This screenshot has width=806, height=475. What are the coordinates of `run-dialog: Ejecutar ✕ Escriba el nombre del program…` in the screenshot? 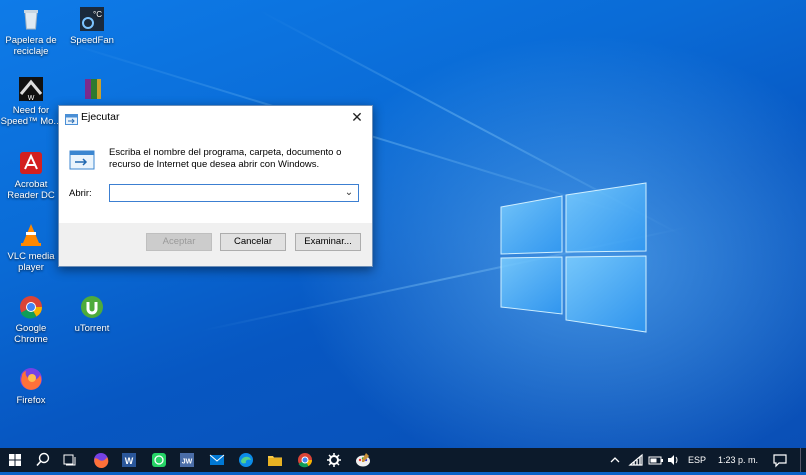 It's located at (215, 186).